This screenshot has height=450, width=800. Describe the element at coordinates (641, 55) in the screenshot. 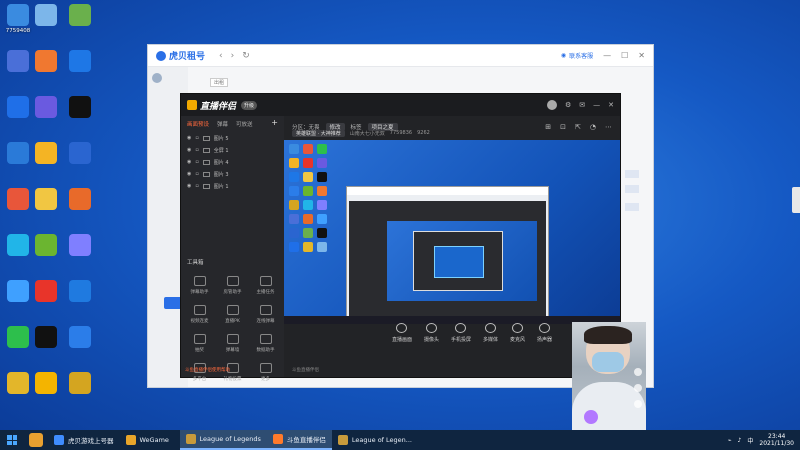

I see `close-button: ✕` at that location.